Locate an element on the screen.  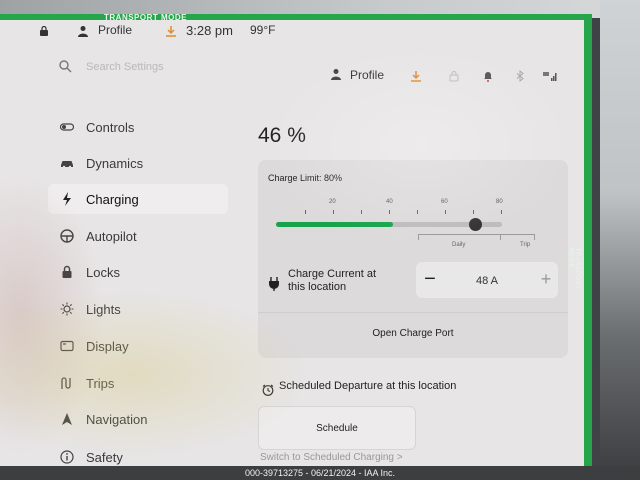
bolt-icon is located at coordinates (67, 199).